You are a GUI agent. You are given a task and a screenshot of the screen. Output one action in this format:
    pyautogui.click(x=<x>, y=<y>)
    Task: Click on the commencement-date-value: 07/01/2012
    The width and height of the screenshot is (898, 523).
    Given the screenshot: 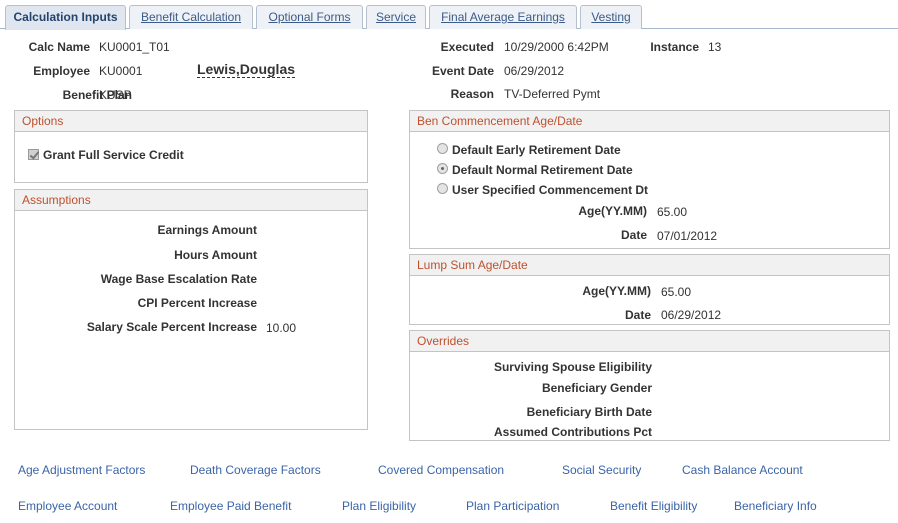 What is the action you would take?
    pyautogui.click(x=687, y=236)
    